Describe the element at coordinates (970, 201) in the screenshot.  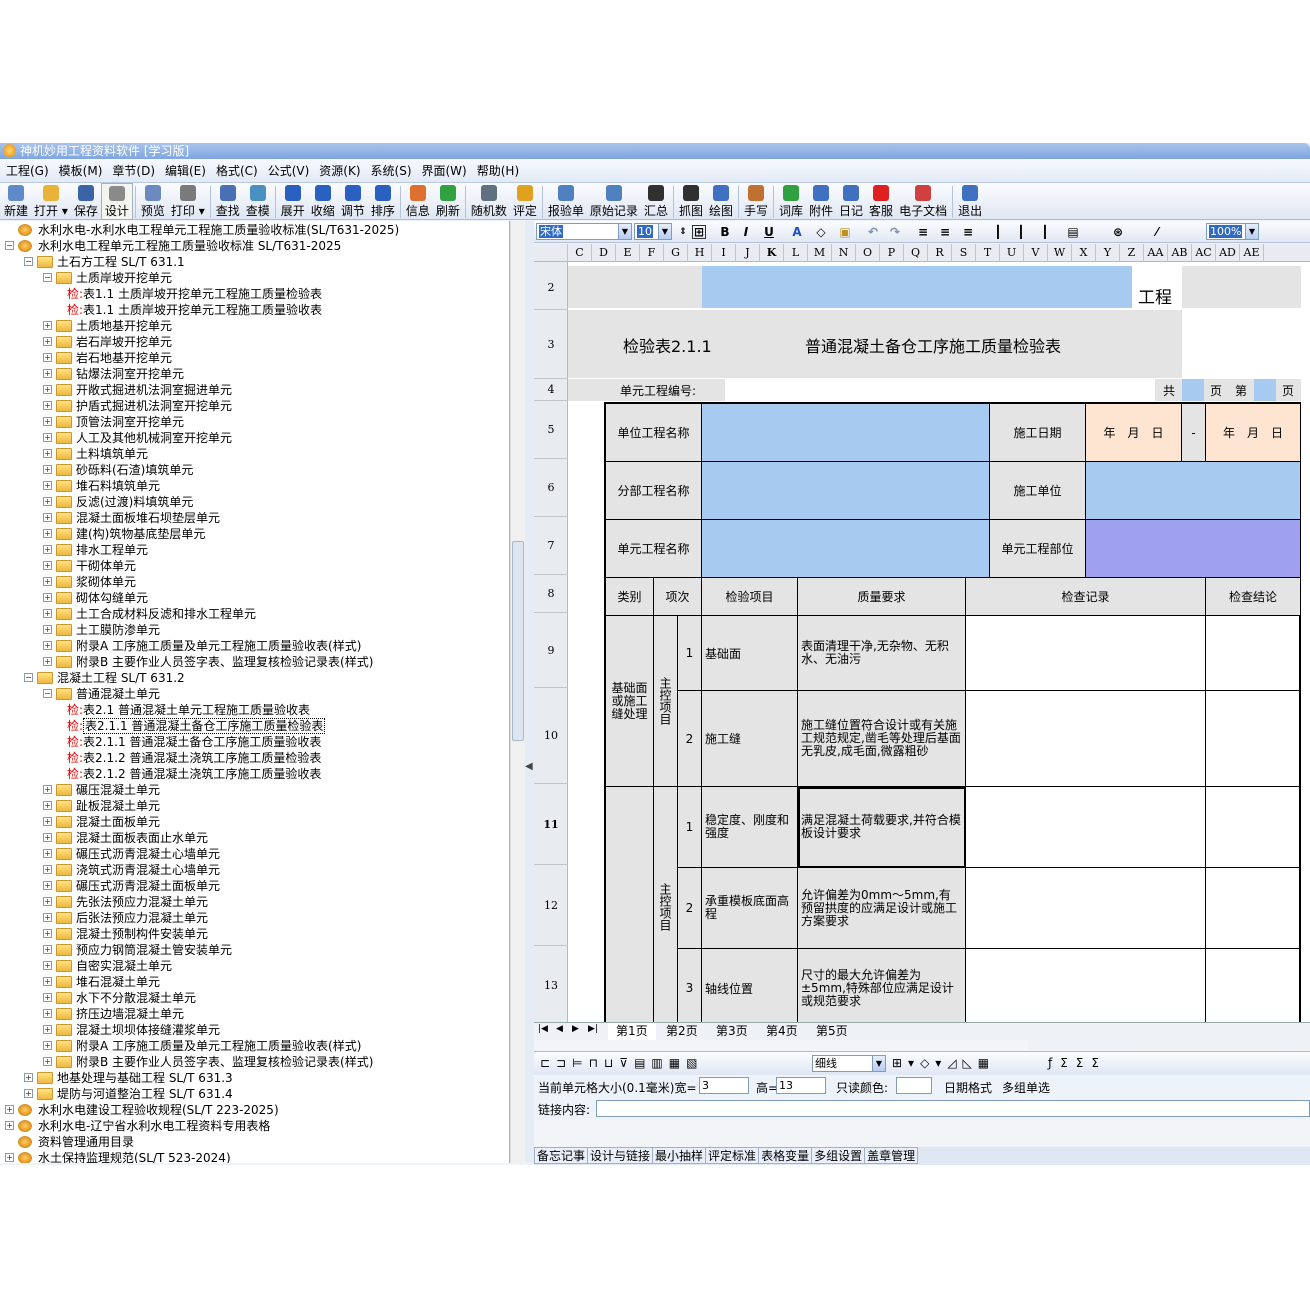
I see `toolbar-button: 退出` at that location.